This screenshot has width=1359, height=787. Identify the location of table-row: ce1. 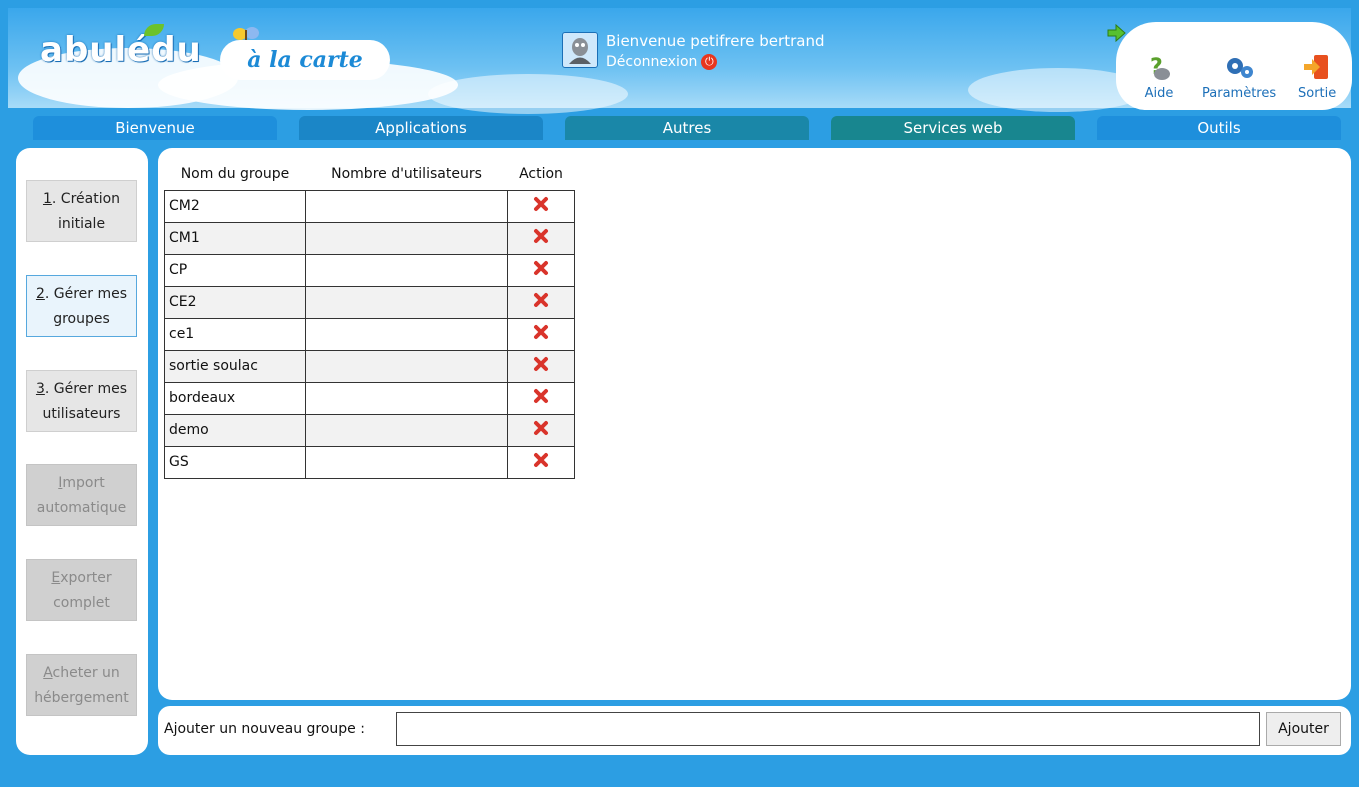
(369, 334).